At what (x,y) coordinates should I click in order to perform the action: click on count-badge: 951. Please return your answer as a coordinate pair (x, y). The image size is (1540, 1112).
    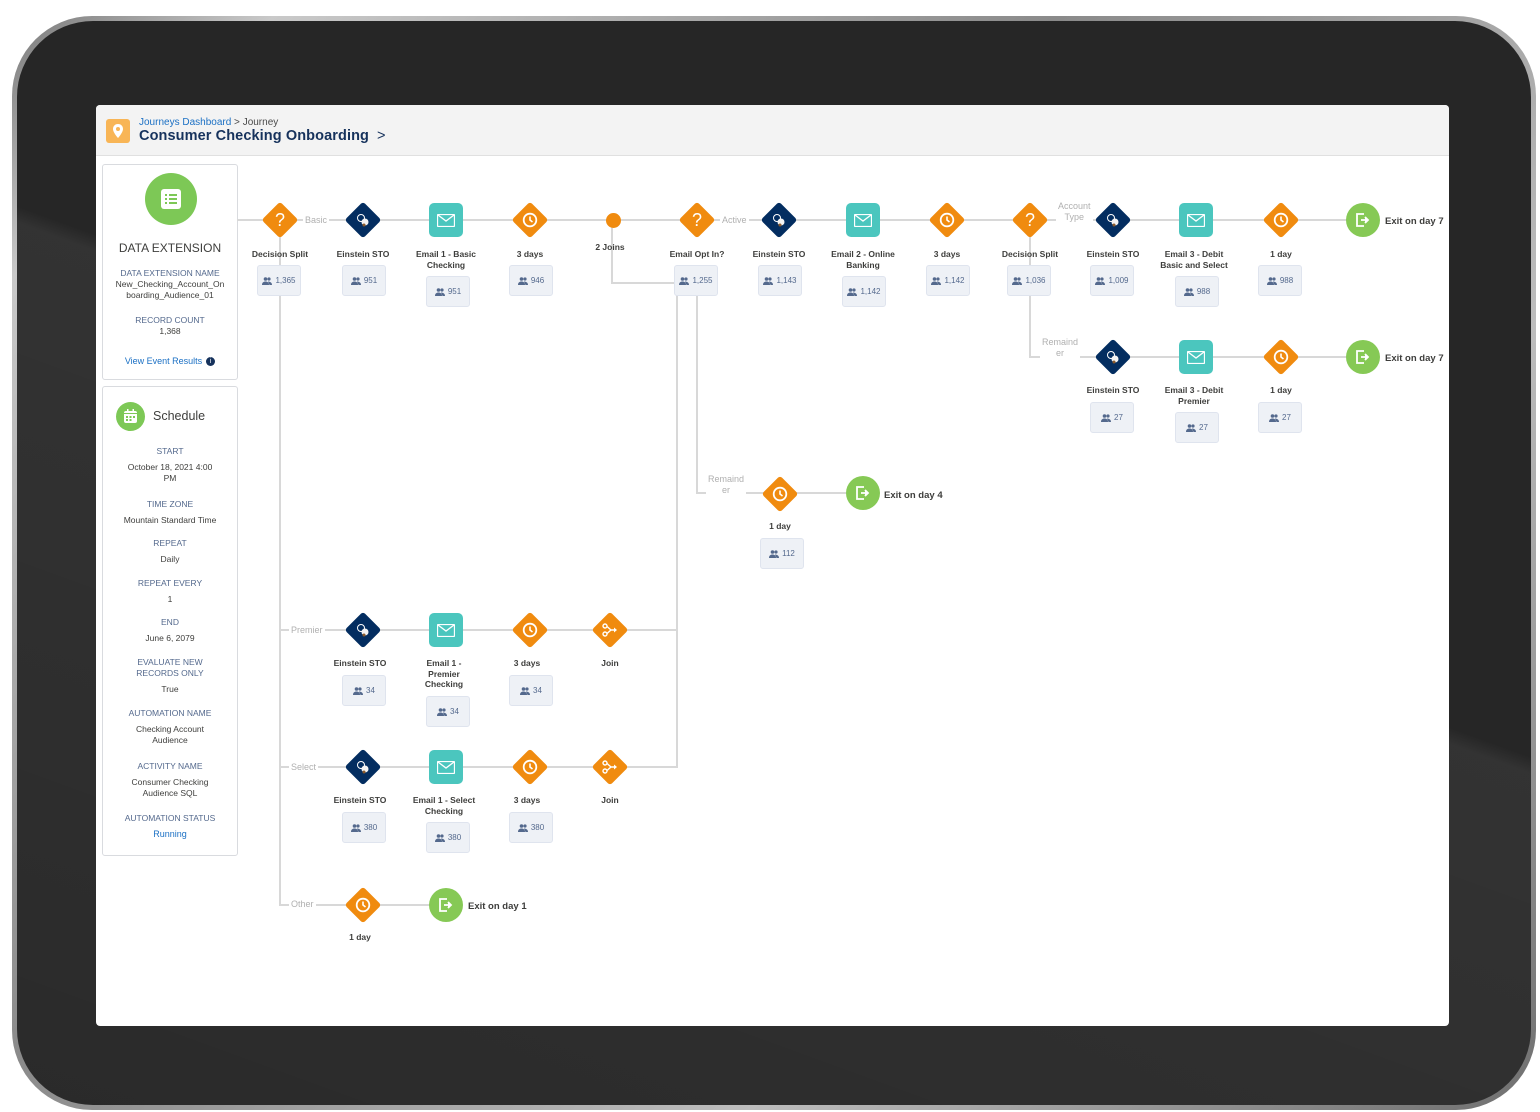
    Looking at the image, I should click on (448, 291).